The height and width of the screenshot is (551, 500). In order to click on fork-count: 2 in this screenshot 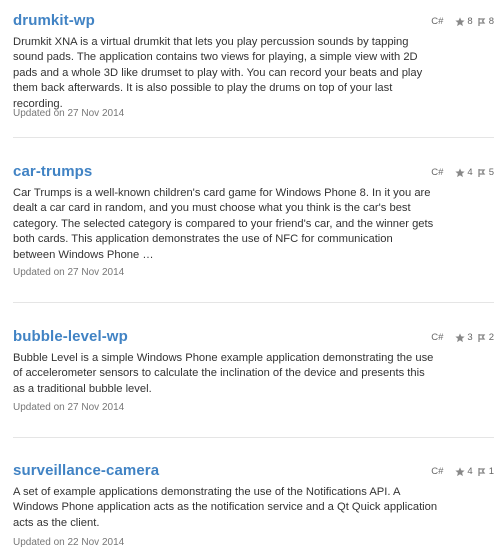, I will do `click(491, 337)`.